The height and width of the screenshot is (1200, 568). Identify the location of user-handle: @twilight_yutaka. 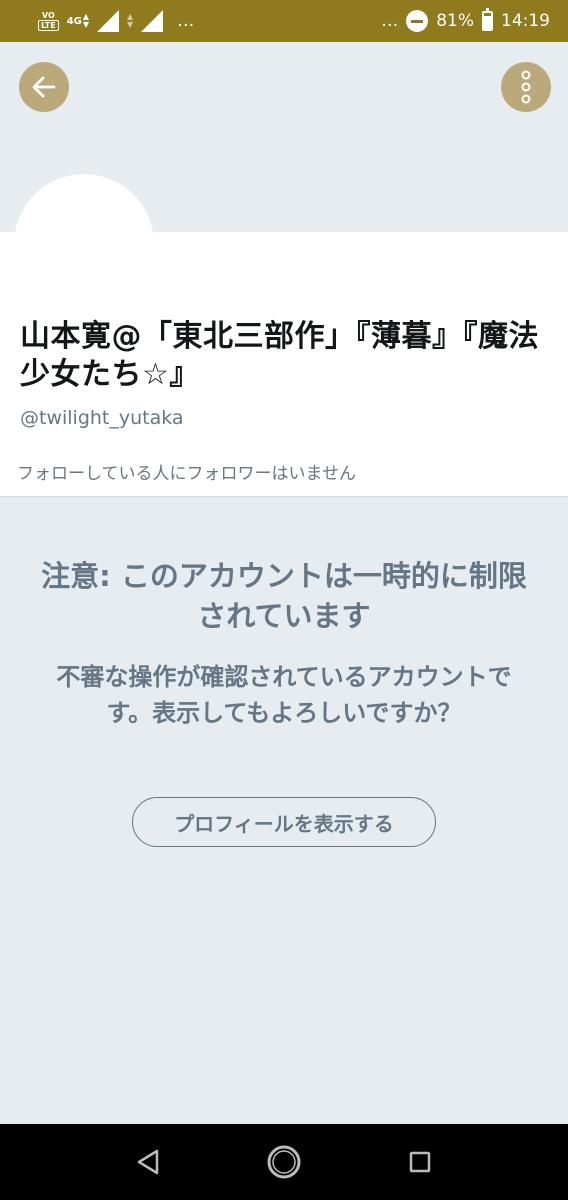
(102, 418).